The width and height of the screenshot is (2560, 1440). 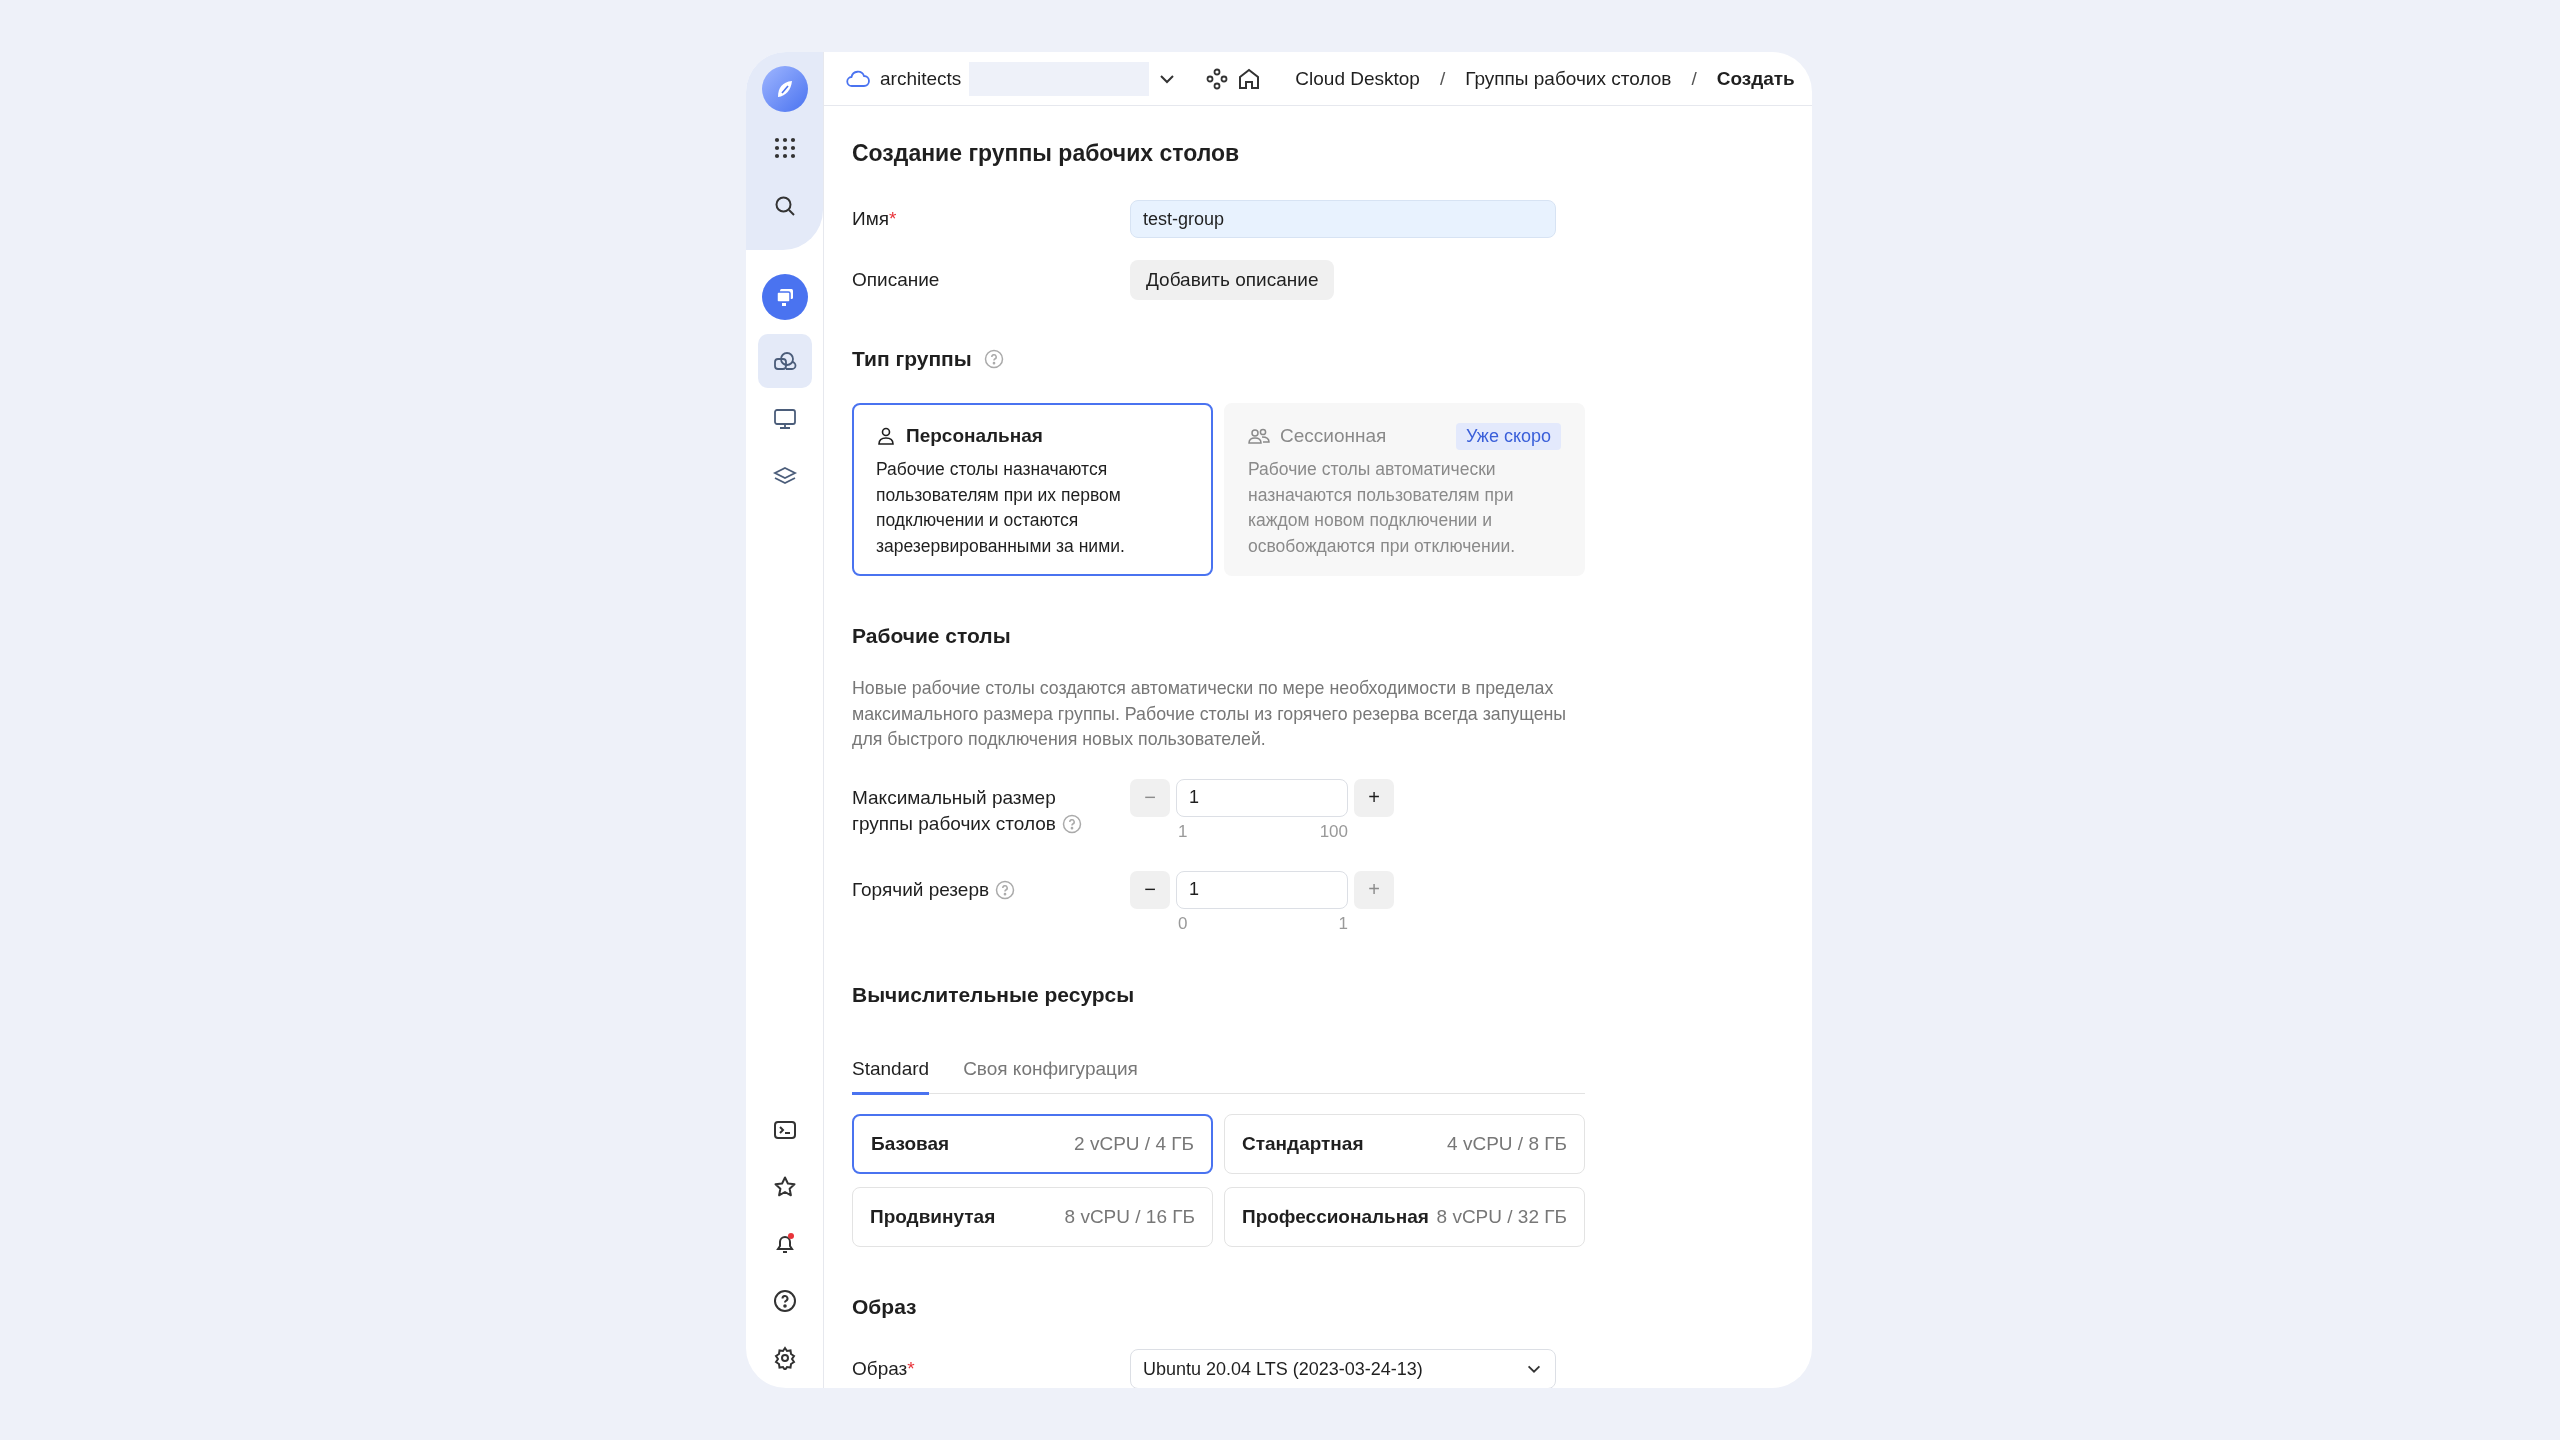 What do you see at coordinates (784, 361) in the screenshot?
I see `cloud-nav-icon` at bounding box center [784, 361].